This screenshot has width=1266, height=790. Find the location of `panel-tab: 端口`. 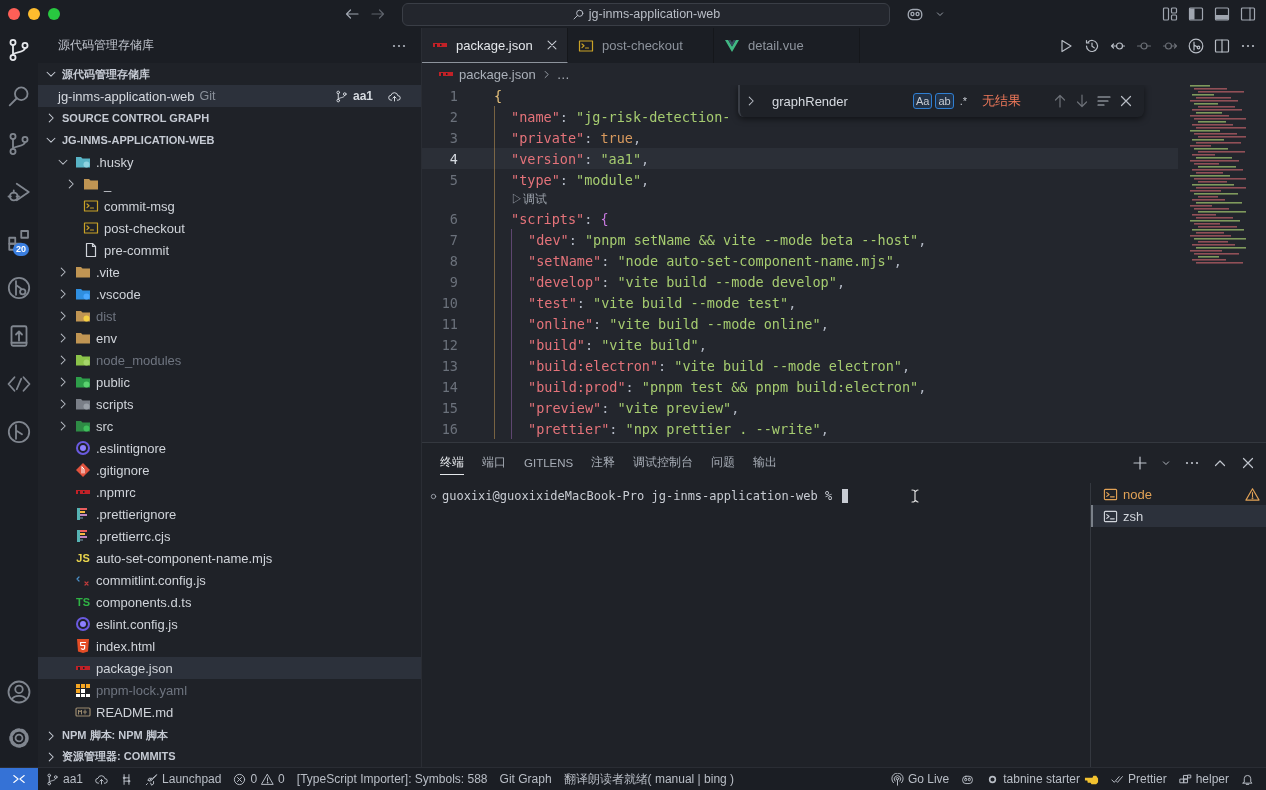

panel-tab: 端口 is located at coordinates (494, 463).